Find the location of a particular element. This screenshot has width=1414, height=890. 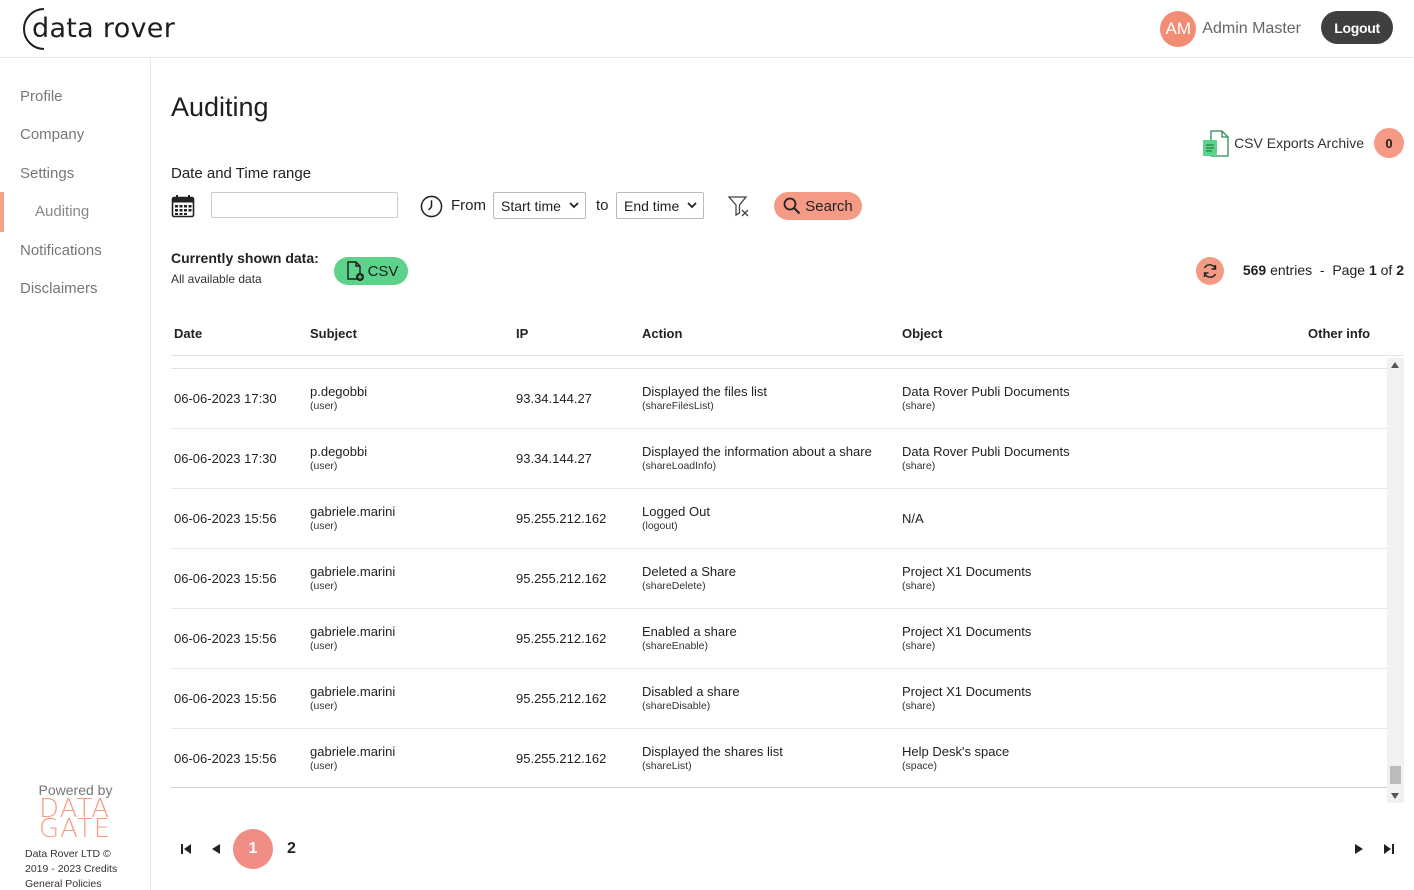

start-time-select: Start time is located at coordinates (539, 205).